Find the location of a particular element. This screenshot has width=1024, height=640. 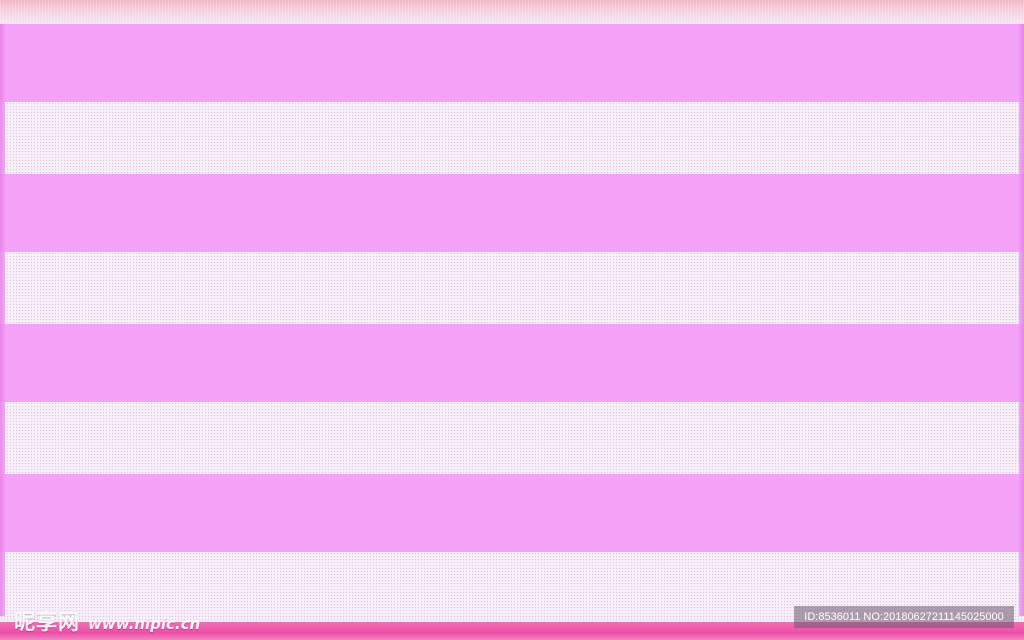

left-edge-highlight is located at coordinates (2, 320).